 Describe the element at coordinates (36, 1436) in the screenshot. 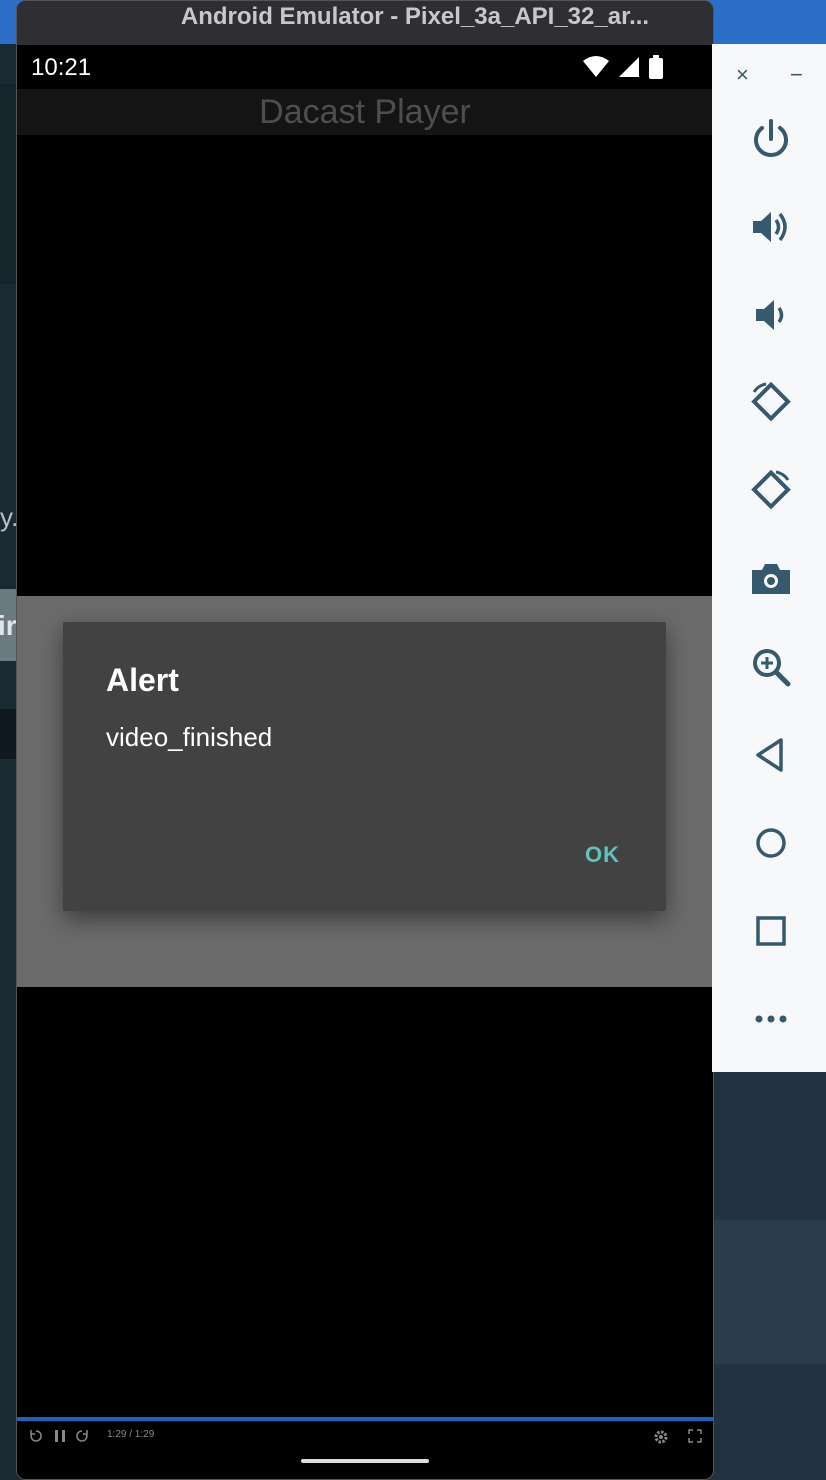

I see `replay-icon` at that location.